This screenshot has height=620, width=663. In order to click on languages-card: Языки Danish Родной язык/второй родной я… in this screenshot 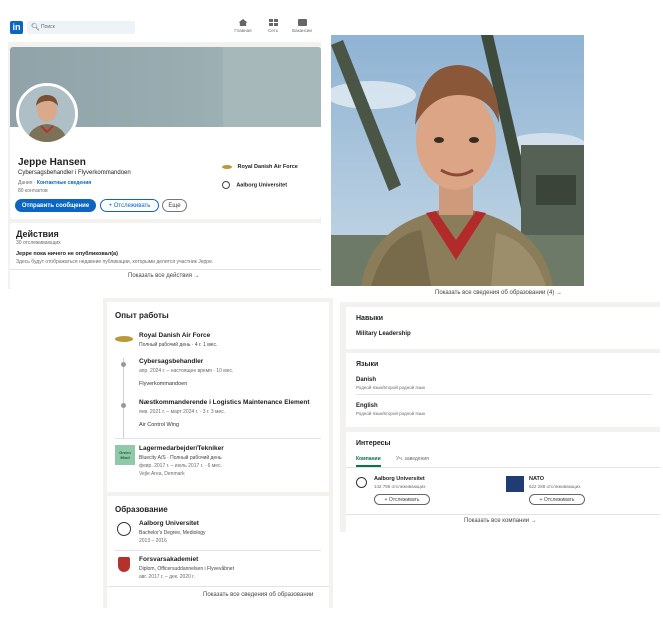, I will do `click(503, 390)`.